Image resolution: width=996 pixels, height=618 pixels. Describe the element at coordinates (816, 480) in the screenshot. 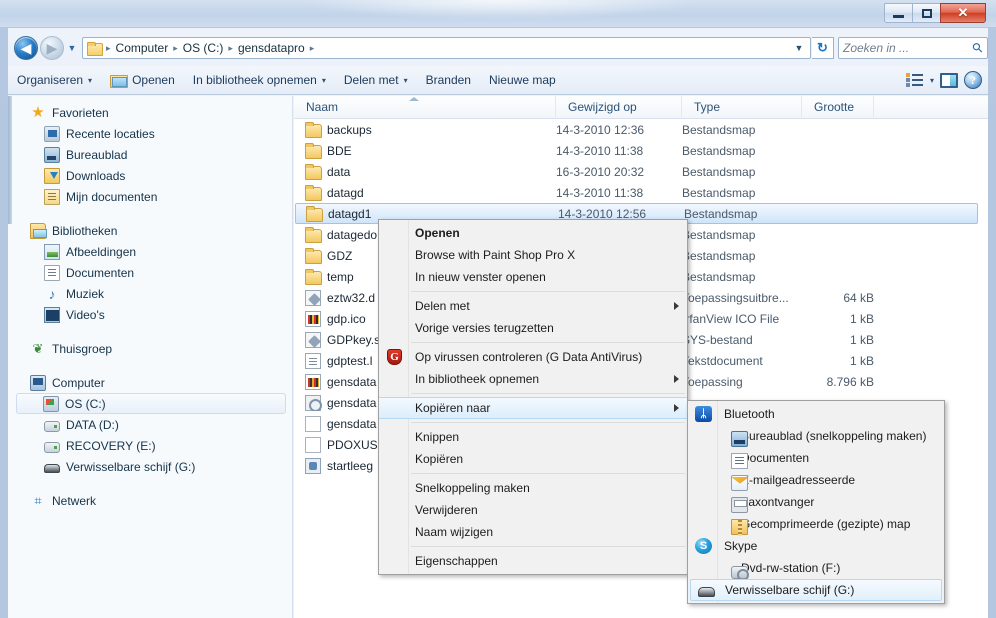

I see `submenu-item-e-mailgeadresseerde: E-mailgeadresseerde` at that location.